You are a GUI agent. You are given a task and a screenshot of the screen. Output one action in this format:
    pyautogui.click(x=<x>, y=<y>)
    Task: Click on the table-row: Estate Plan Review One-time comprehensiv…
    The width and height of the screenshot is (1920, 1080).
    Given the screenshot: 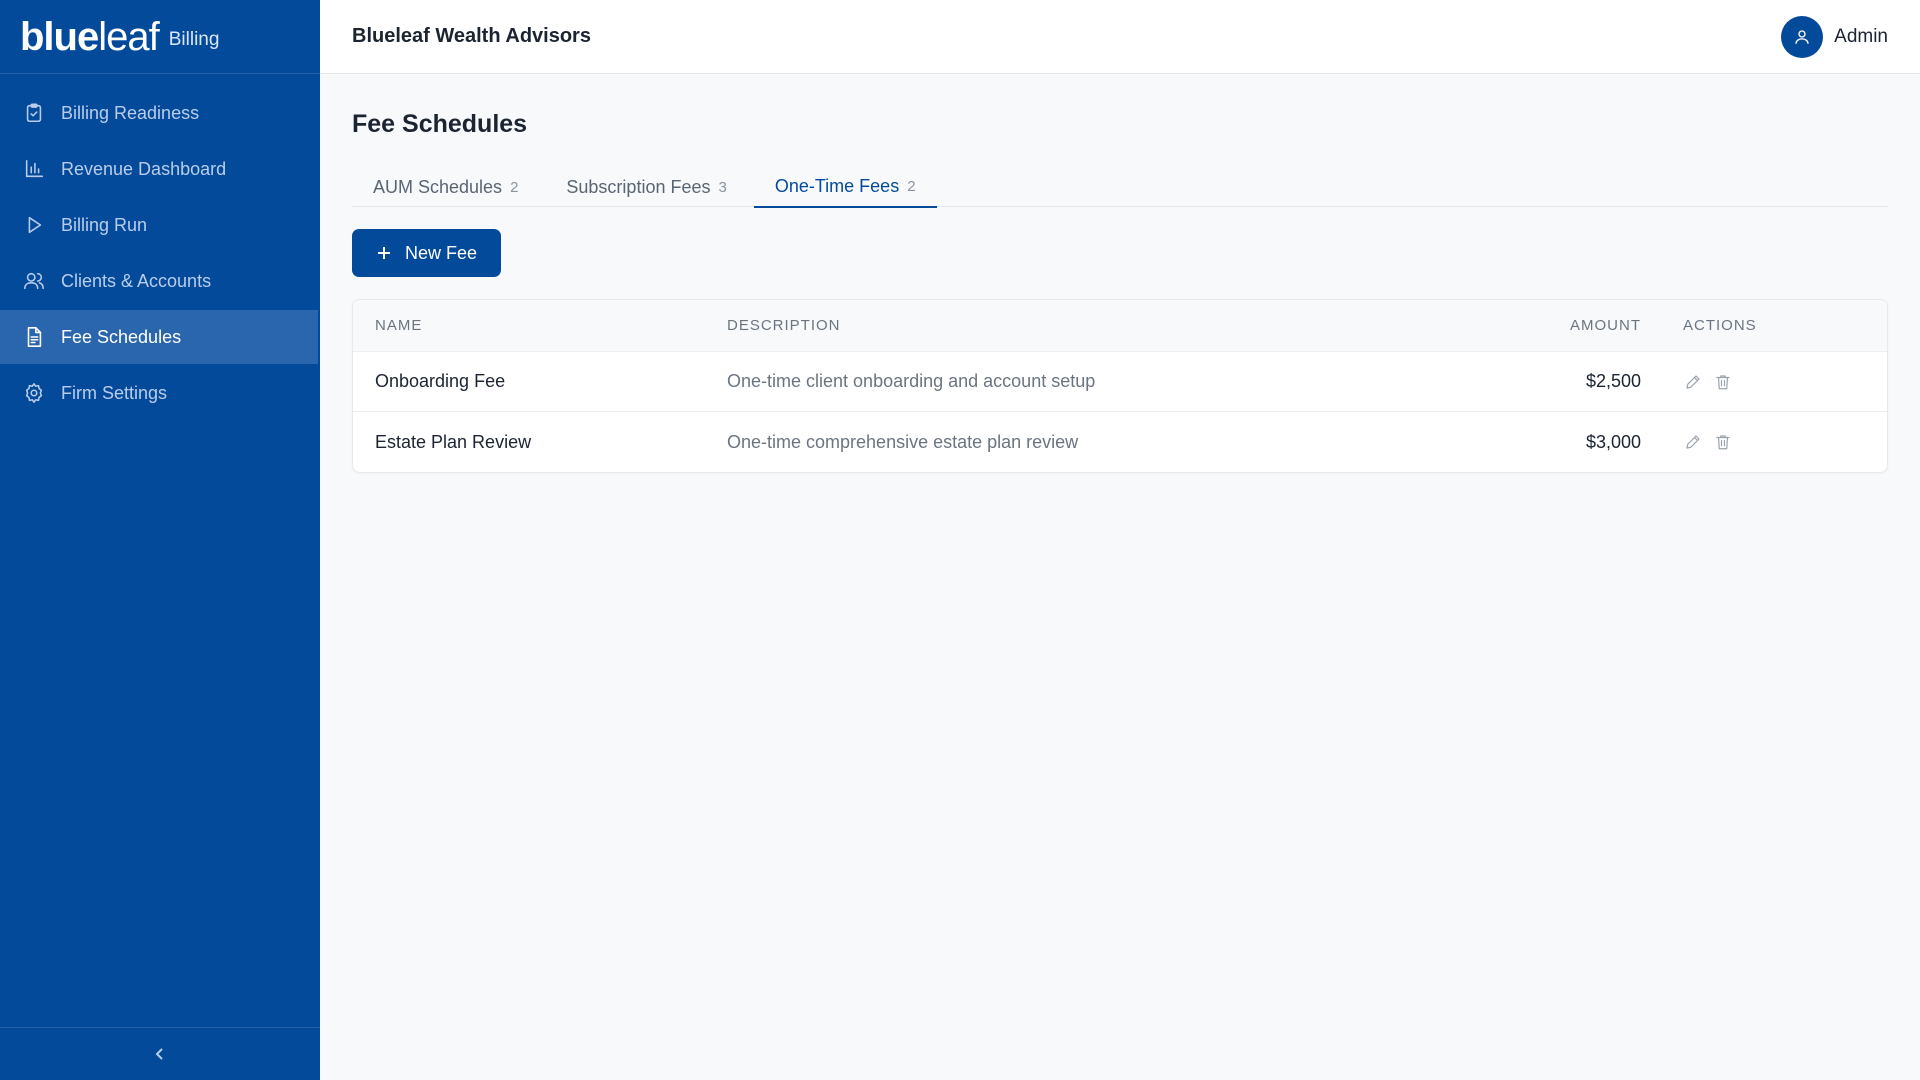 What is the action you would take?
    pyautogui.click(x=1120, y=442)
    